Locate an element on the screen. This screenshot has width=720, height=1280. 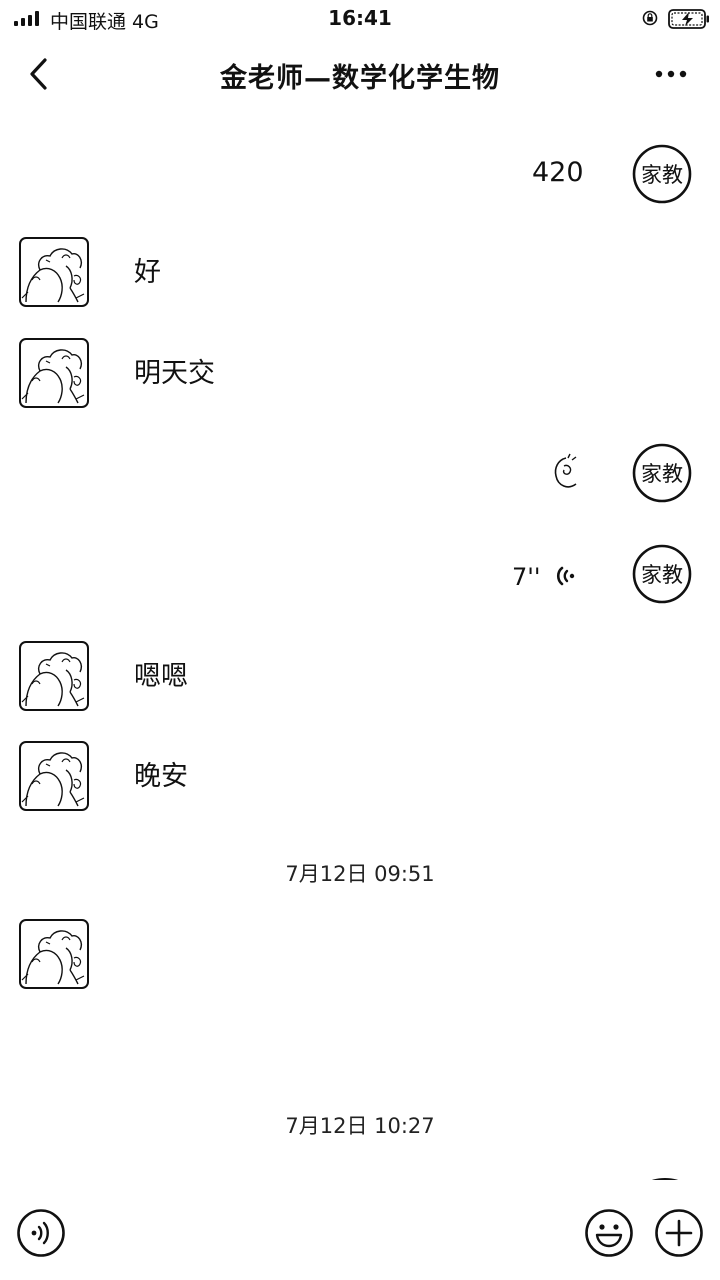
battery-charging-icon is located at coordinates (688, 19).